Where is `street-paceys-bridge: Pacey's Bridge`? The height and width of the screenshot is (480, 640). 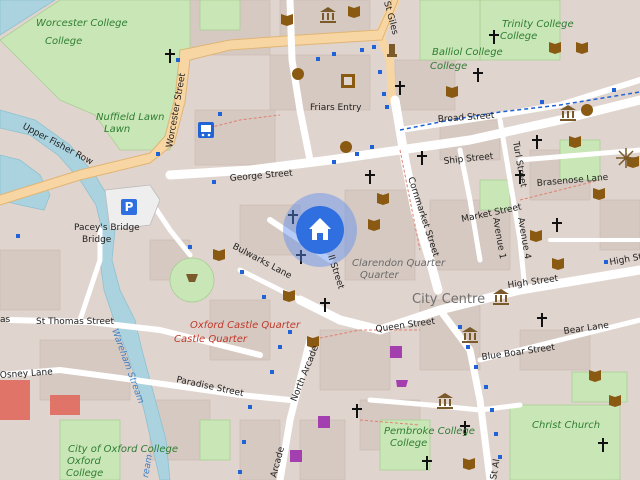 street-paceys-bridge: Pacey's Bridge is located at coordinates (107, 228).